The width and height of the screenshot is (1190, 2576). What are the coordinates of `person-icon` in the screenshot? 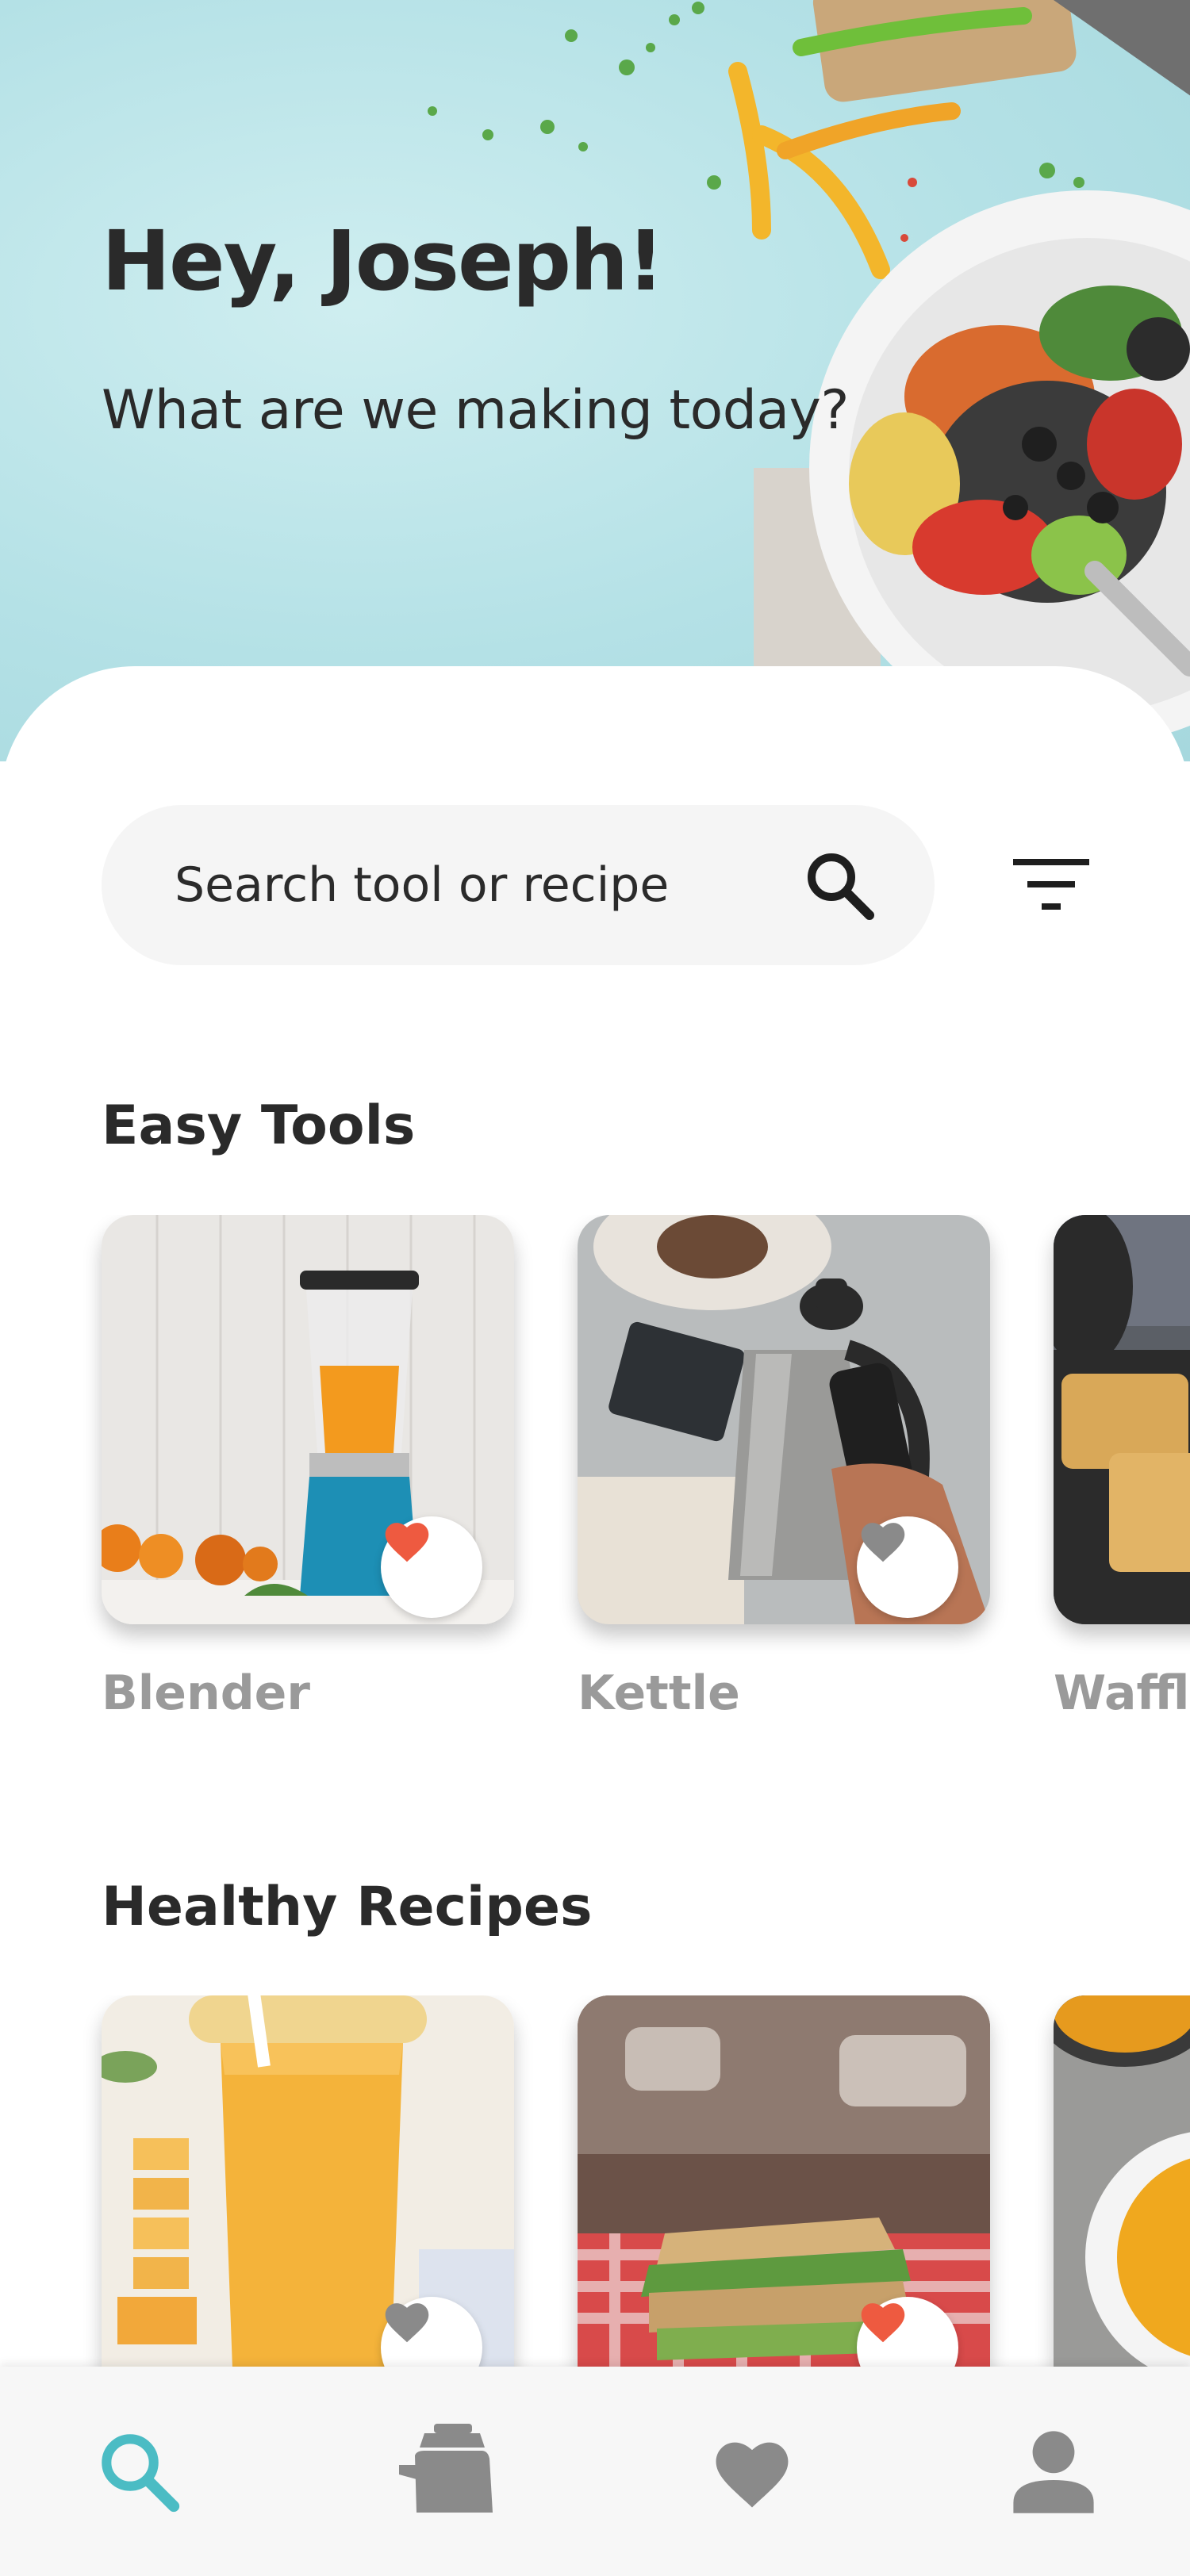 It's located at (1053, 2472).